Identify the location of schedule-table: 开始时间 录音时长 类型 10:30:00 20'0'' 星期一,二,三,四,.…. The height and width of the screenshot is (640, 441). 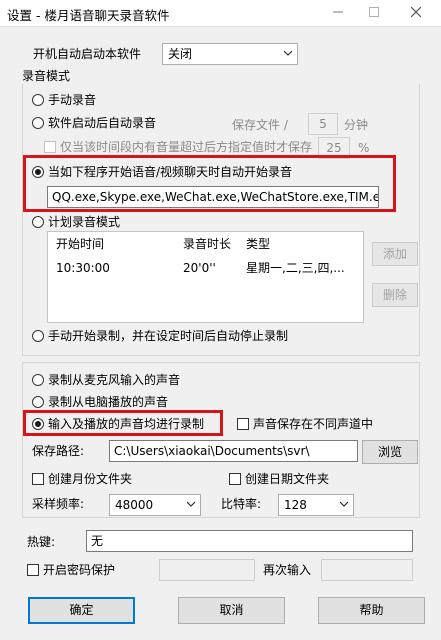
(205, 277).